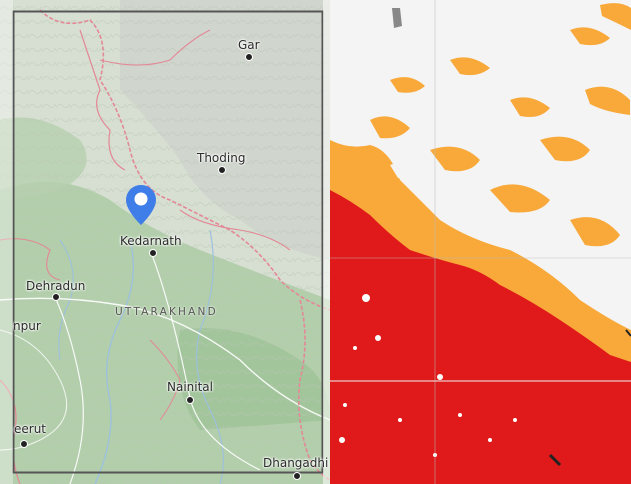  Describe the element at coordinates (166, 312) in the screenshot. I see `region-label-uttarakhand: UTTARAKHAND` at that location.